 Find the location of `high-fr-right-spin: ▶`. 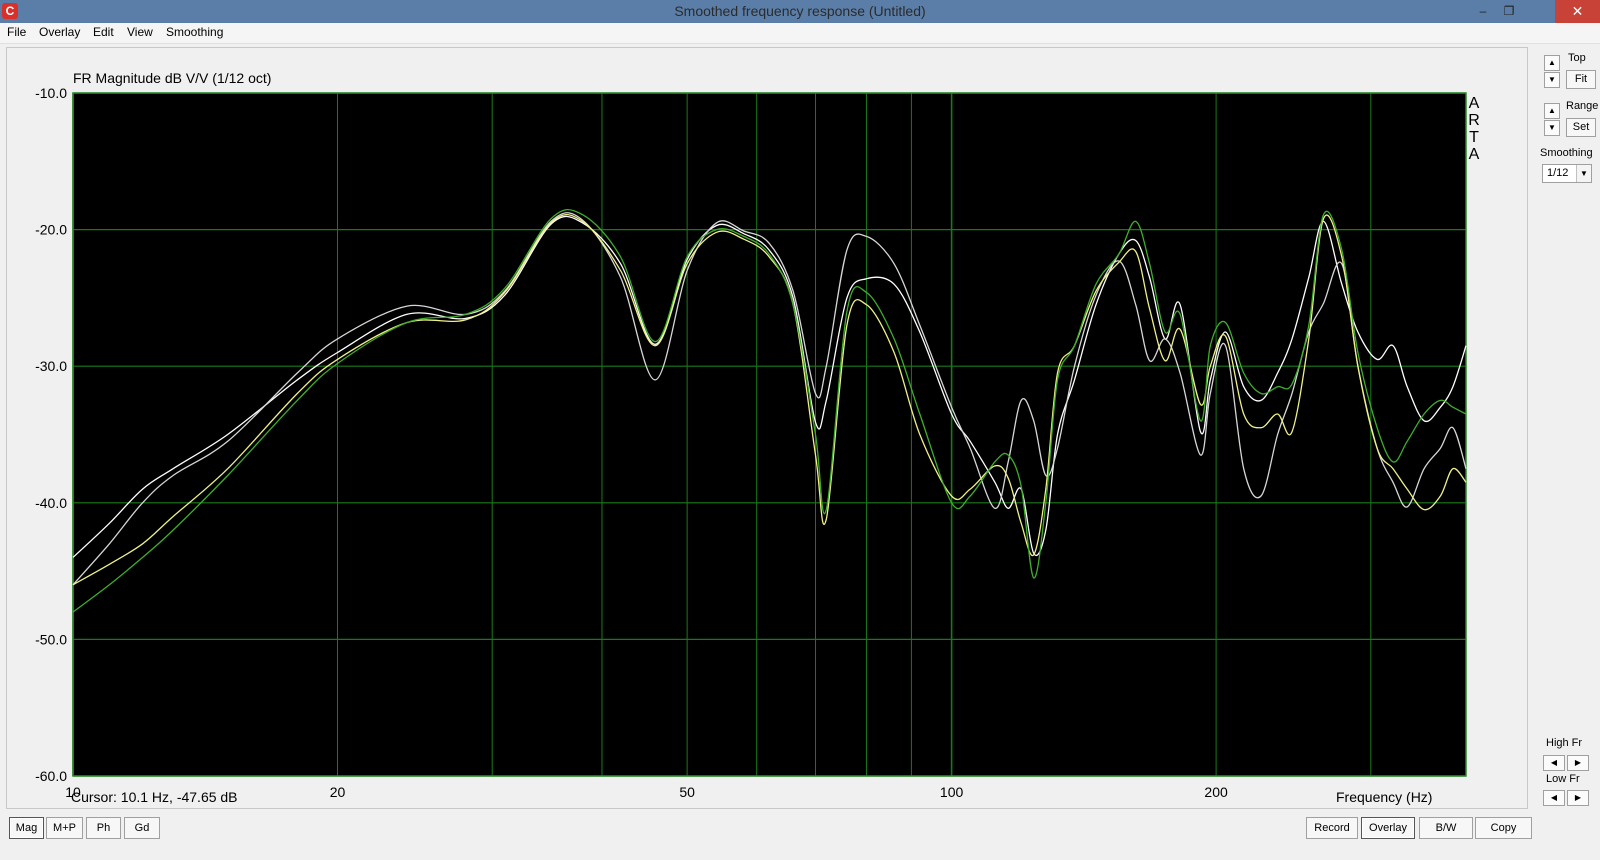

high-fr-right-spin: ▶ is located at coordinates (1578, 763).